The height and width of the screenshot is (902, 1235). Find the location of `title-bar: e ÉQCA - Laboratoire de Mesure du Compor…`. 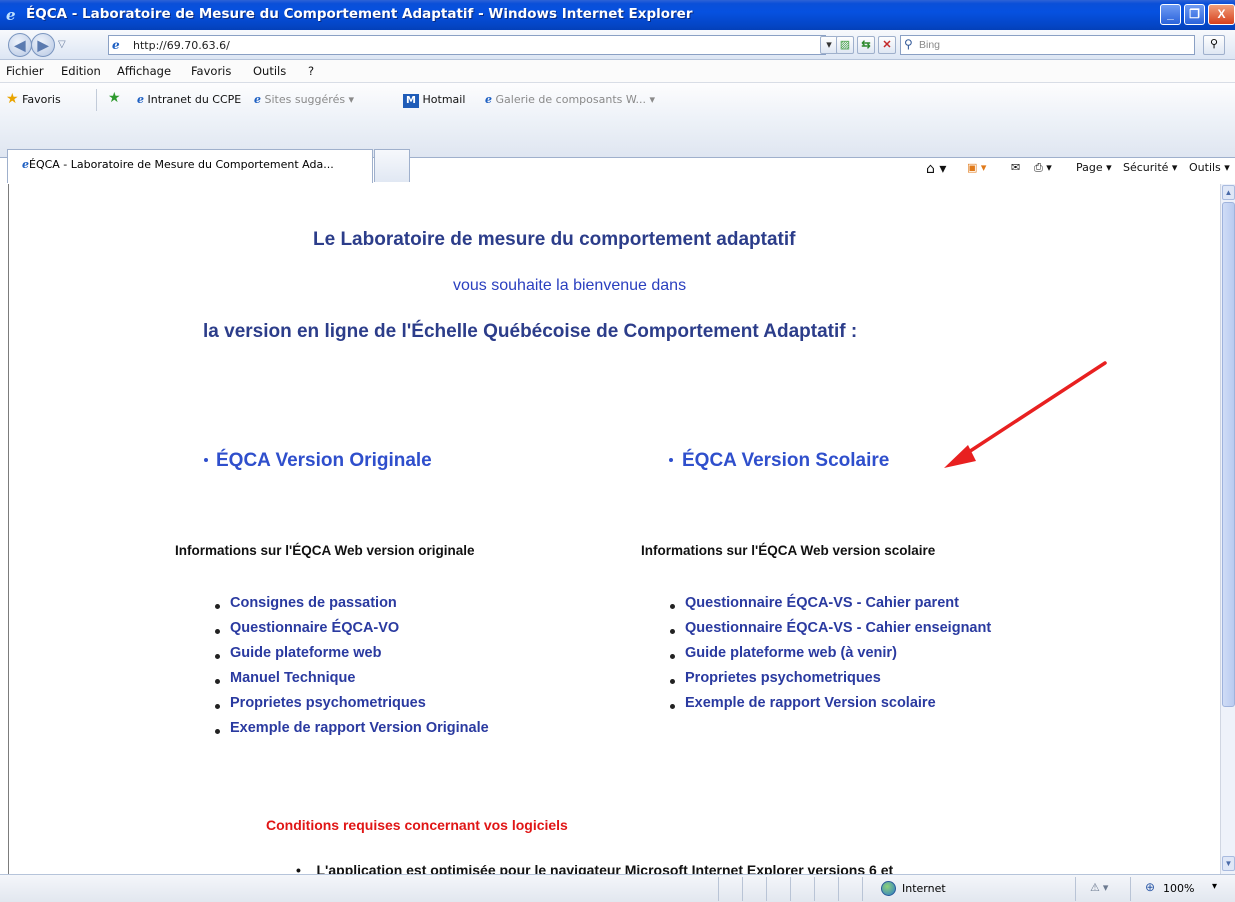

title-bar: e ÉQCA - Laboratoire de Mesure du Compor… is located at coordinates (617, 15).